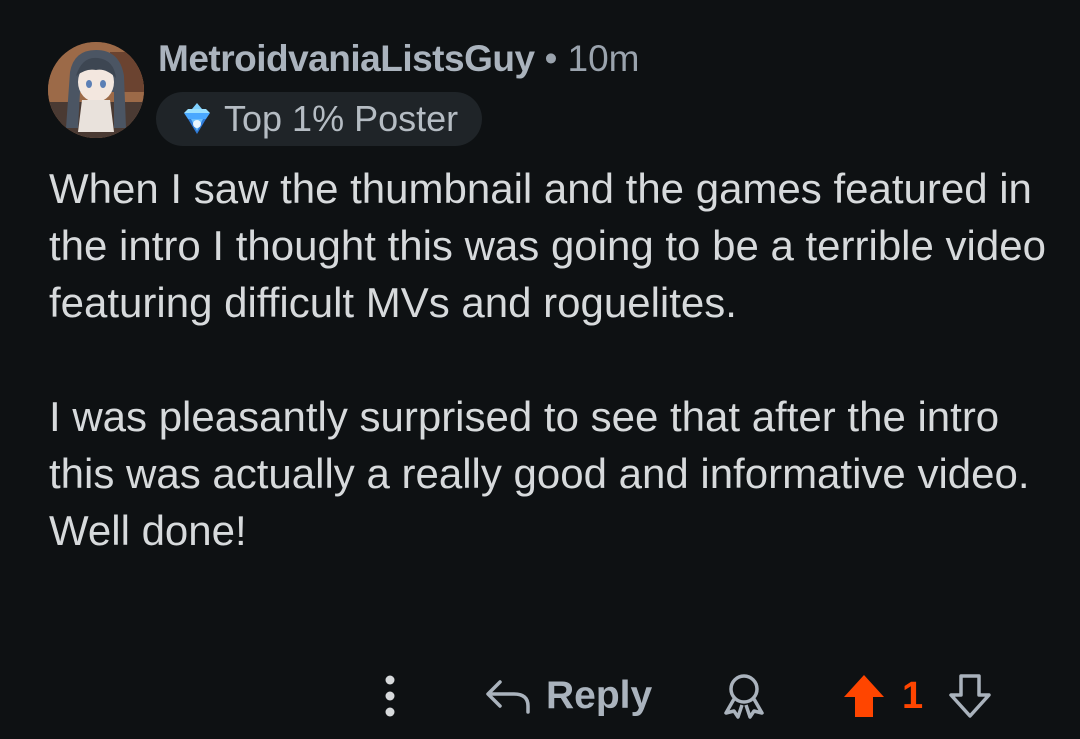 This screenshot has height=739, width=1080. Describe the element at coordinates (341, 118) in the screenshot. I see `badge-label: Top 1% Poster` at that location.